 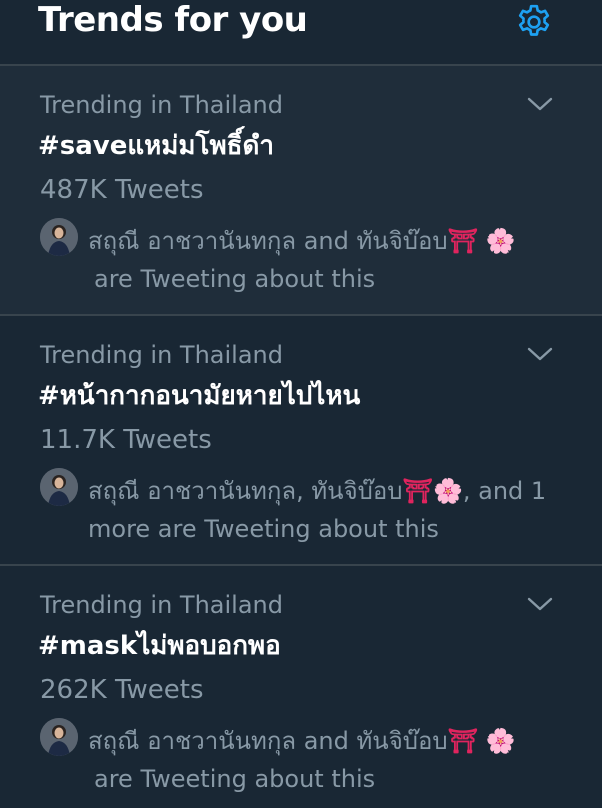 What do you see at coordinates (156, 146) in the screenshot?
I see `trend-hashtag: #saveแหม่มโพธิ์ดำ` at bounding box center [156, 146].